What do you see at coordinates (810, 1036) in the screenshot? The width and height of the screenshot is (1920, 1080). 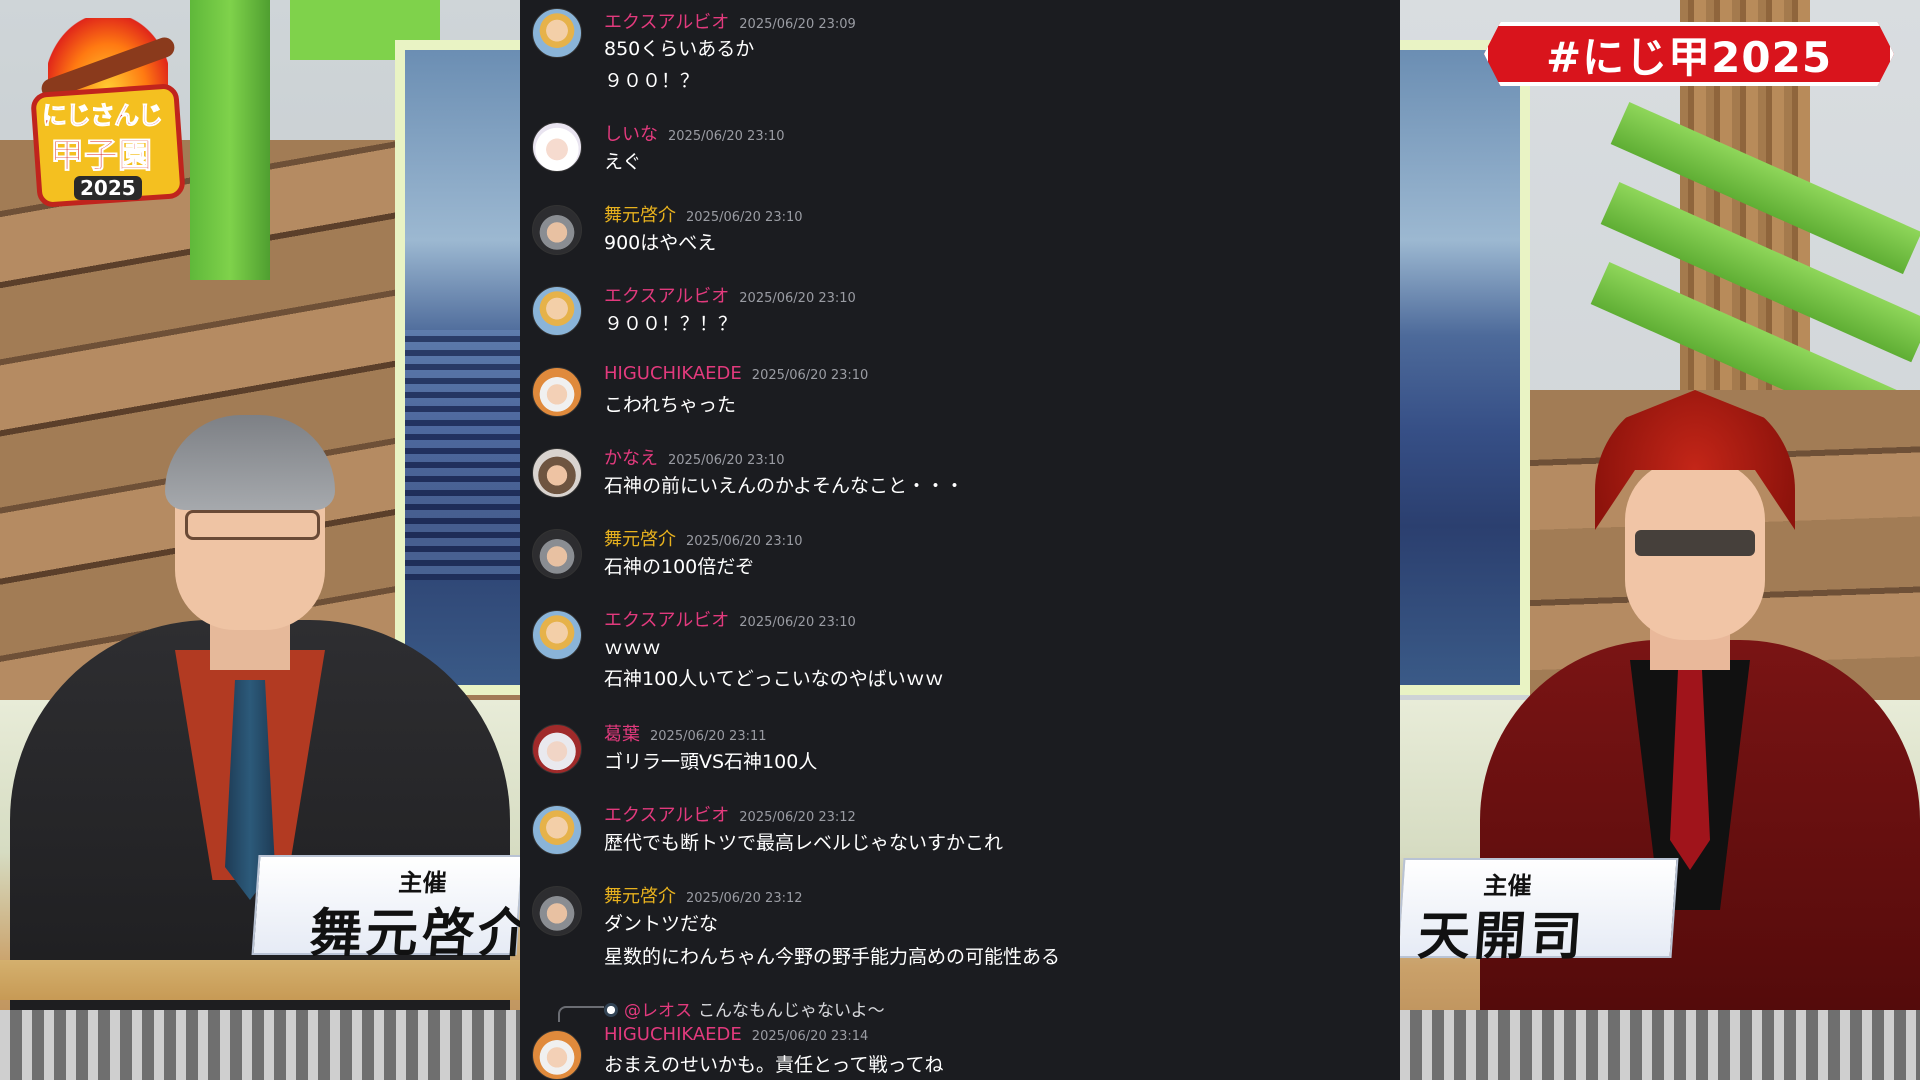 I see `timestamp: 2025/06/20 23:14` at bounding box center [810, 1036].